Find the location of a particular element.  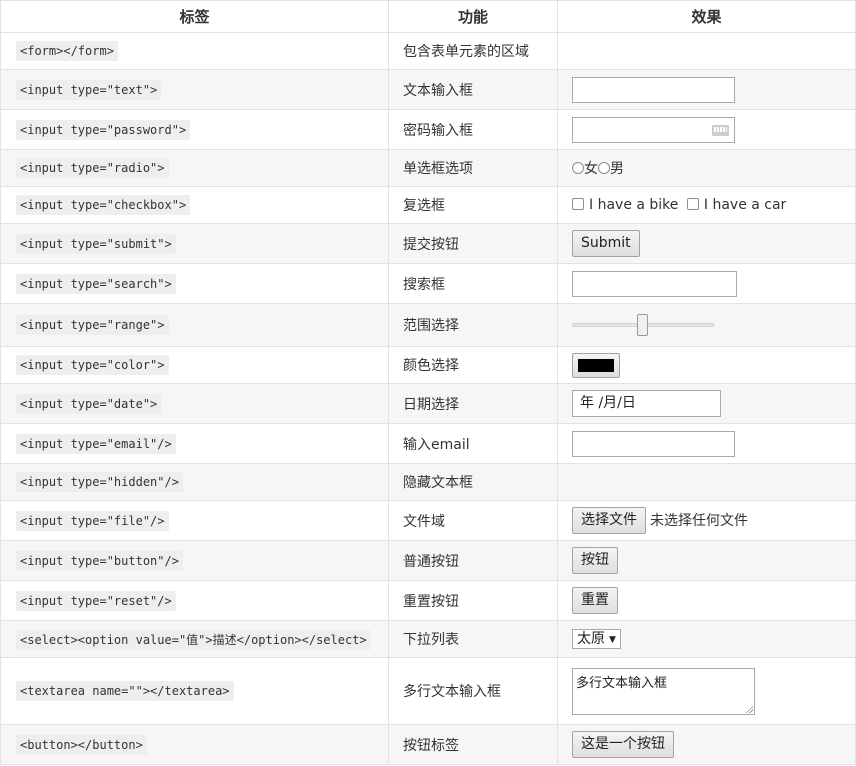

tag-code: <input type="password"> is located at coordinates (103, 129).